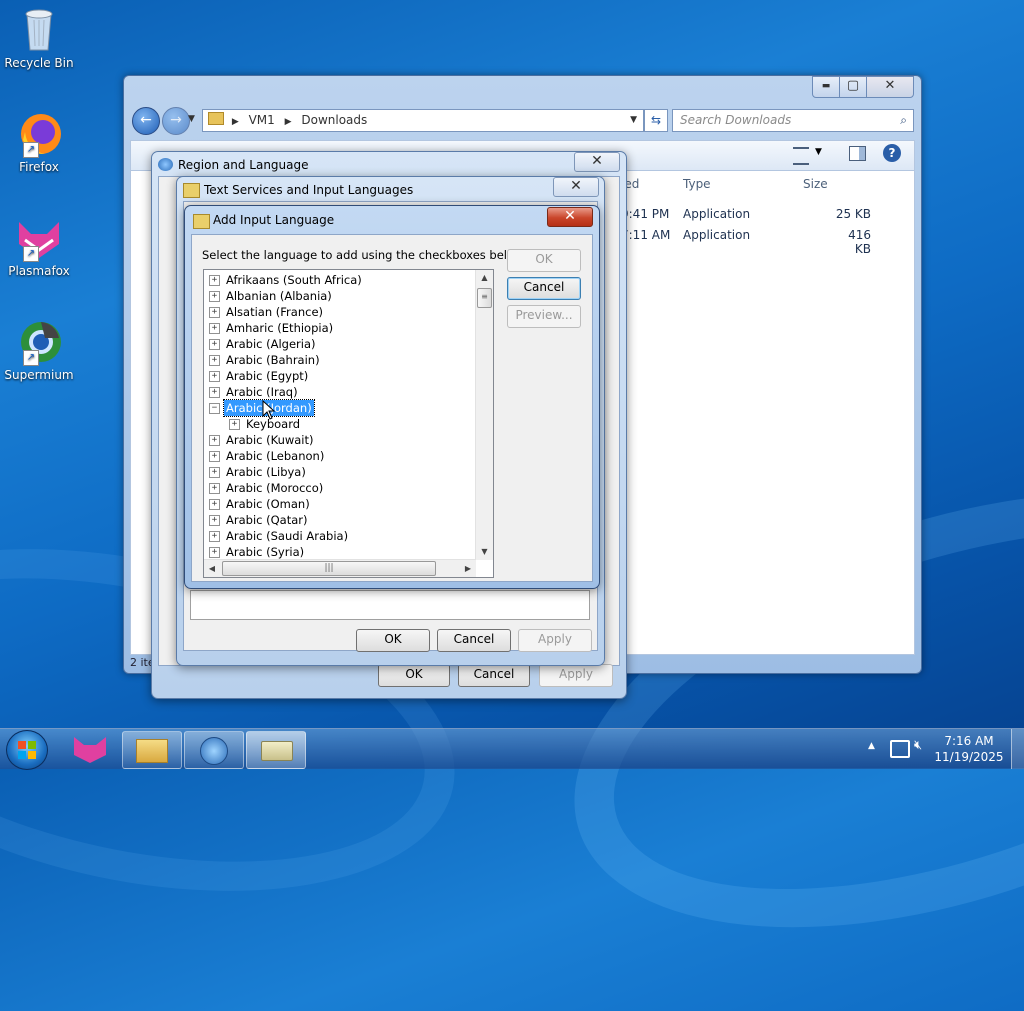 This screenshot has height=1011, width=1024. I want to click on supermium-icon: ↗, so click(39, 342).